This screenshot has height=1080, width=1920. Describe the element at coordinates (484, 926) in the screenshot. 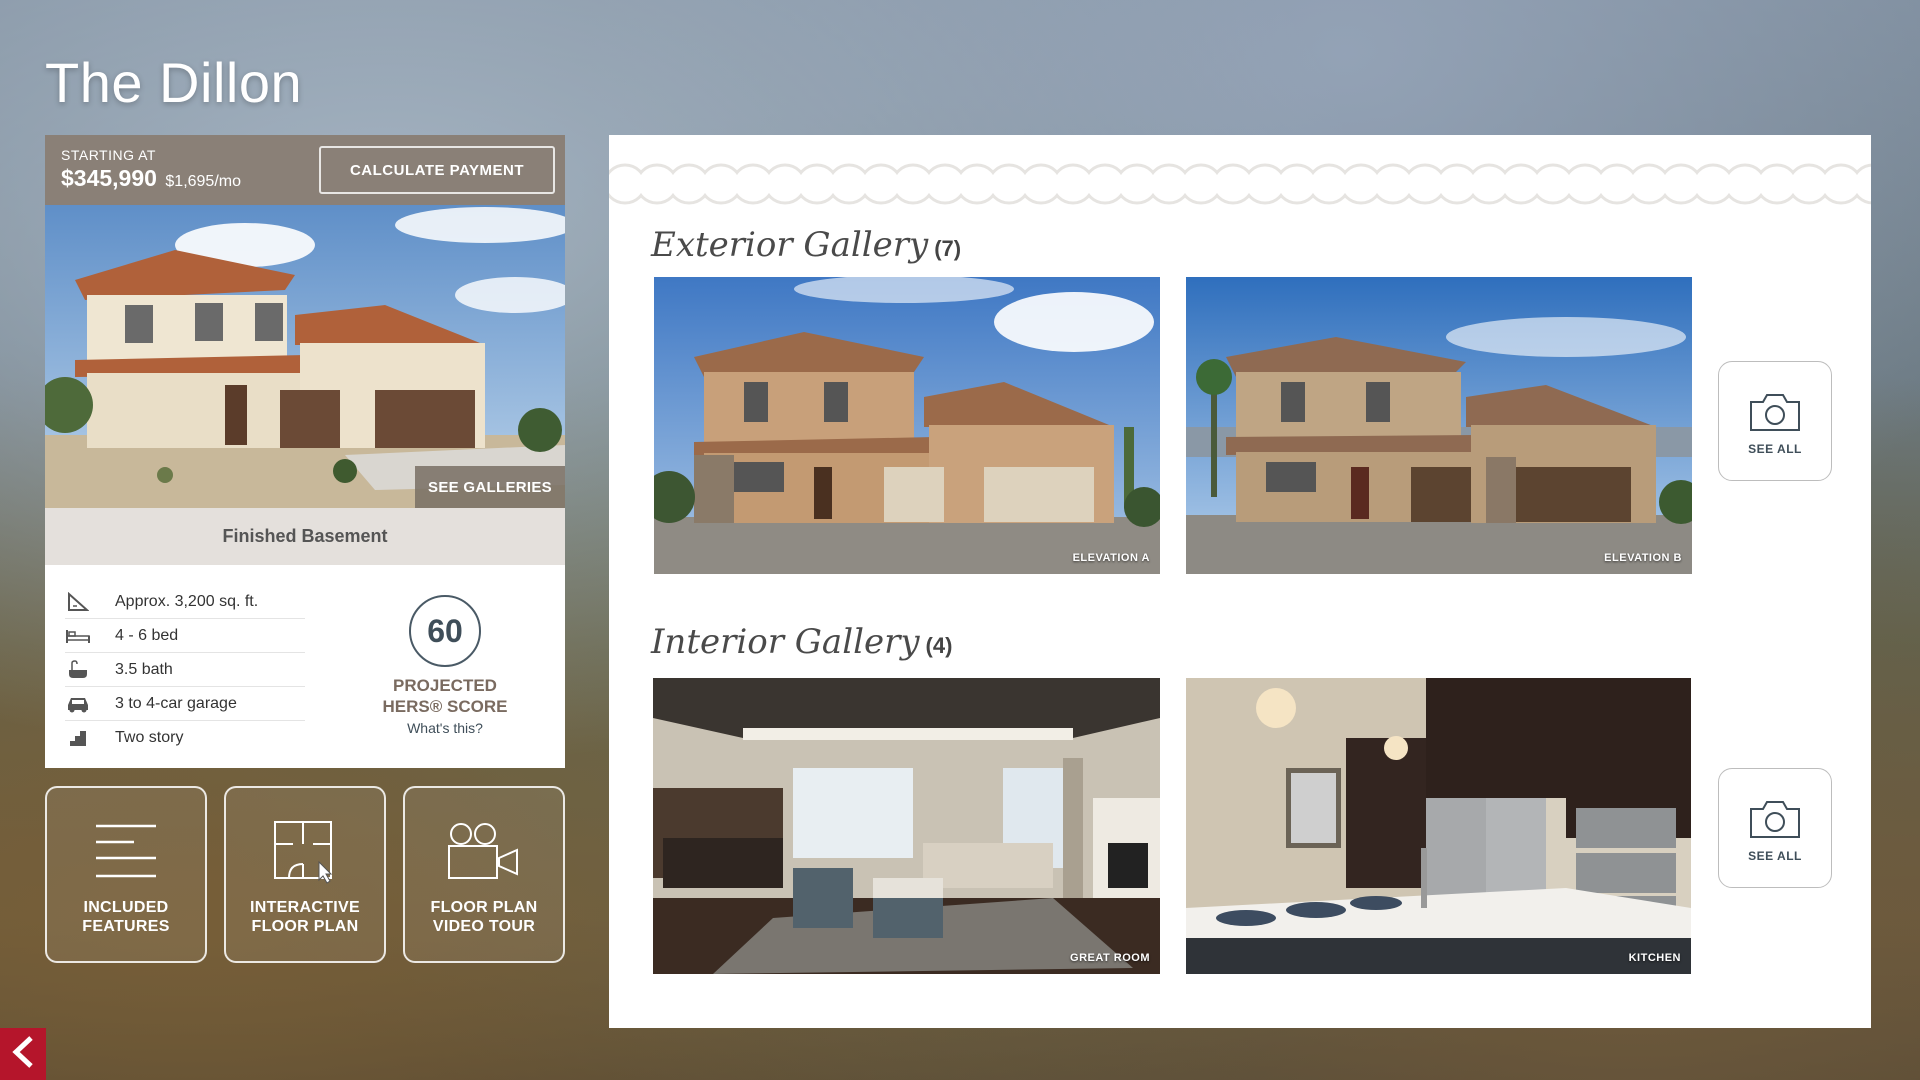

I see `tile-label-line2: VIDEO TOUR` at that location.